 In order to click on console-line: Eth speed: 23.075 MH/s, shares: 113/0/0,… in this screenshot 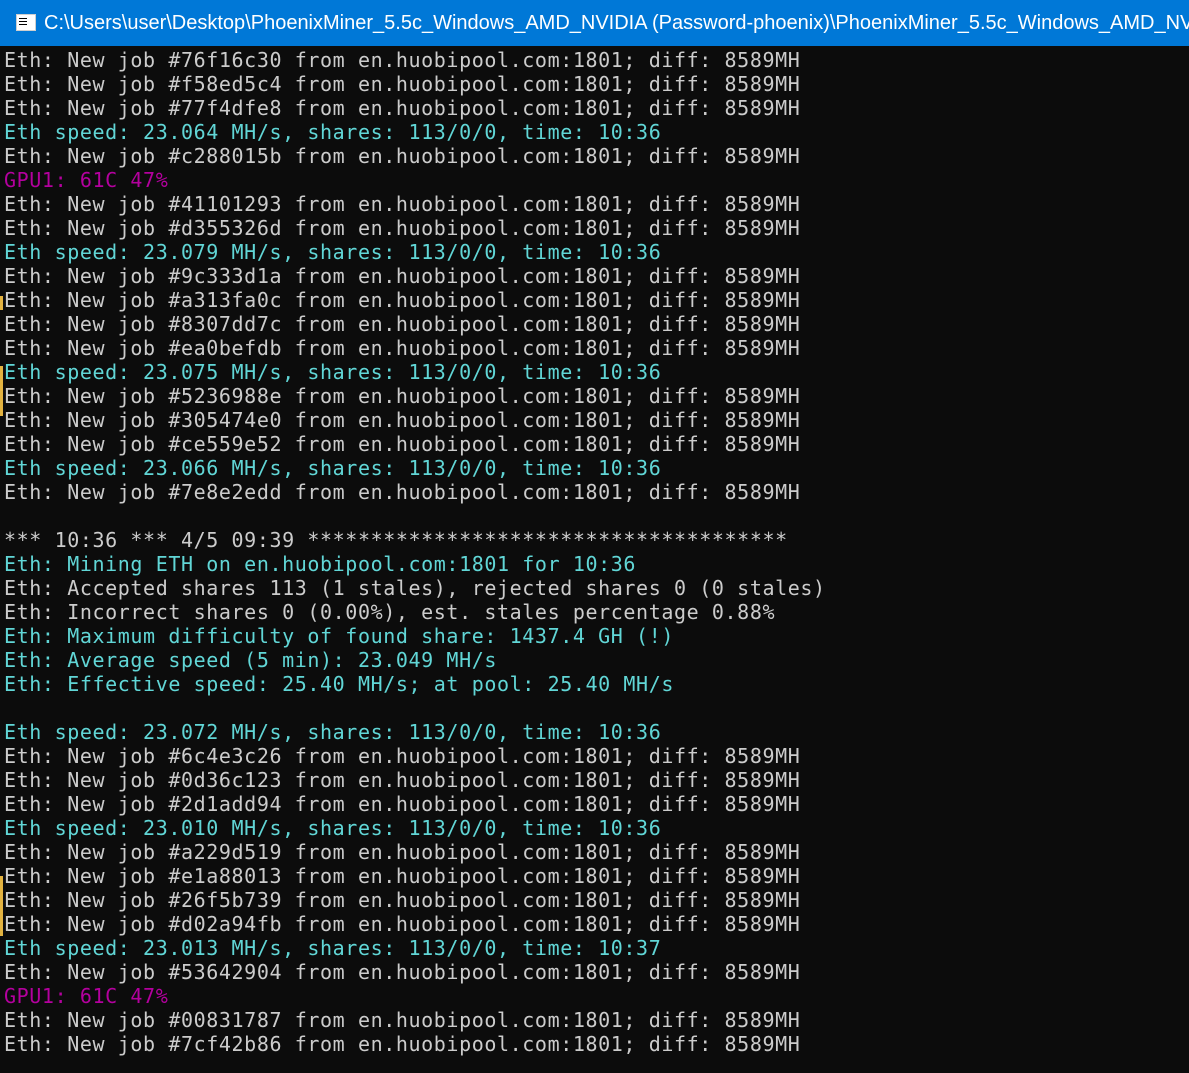, I will do `click(333, 372)`.